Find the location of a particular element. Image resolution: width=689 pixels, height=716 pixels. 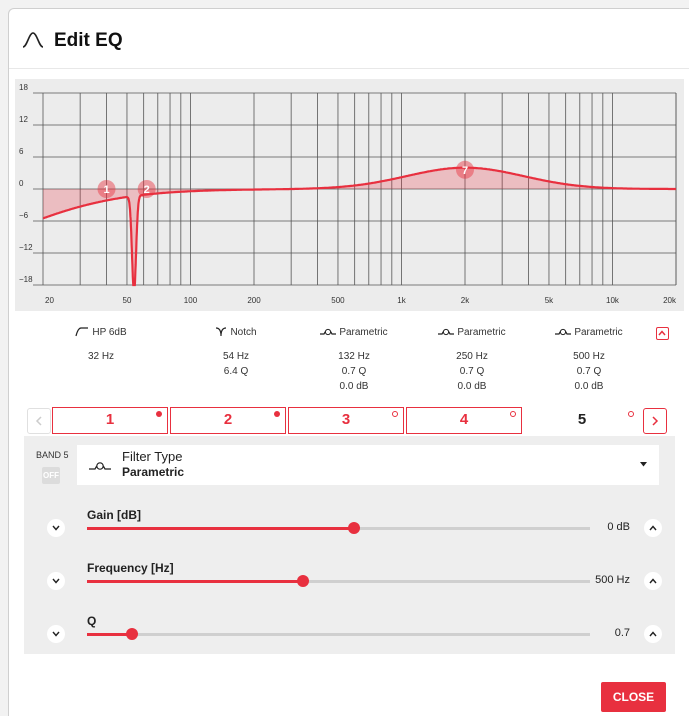

frequency-decrease-button is located at coordinates (56, 581).